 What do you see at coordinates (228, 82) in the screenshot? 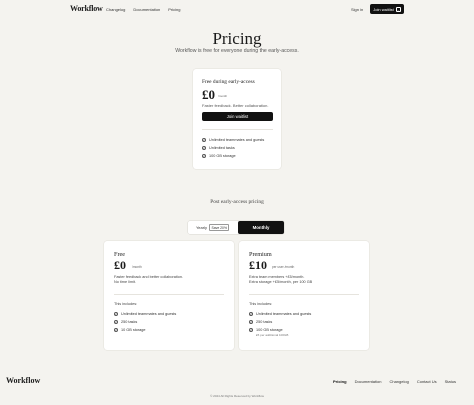
I see `early-access-title: Free during early-access` at bounding box center [228, 82].